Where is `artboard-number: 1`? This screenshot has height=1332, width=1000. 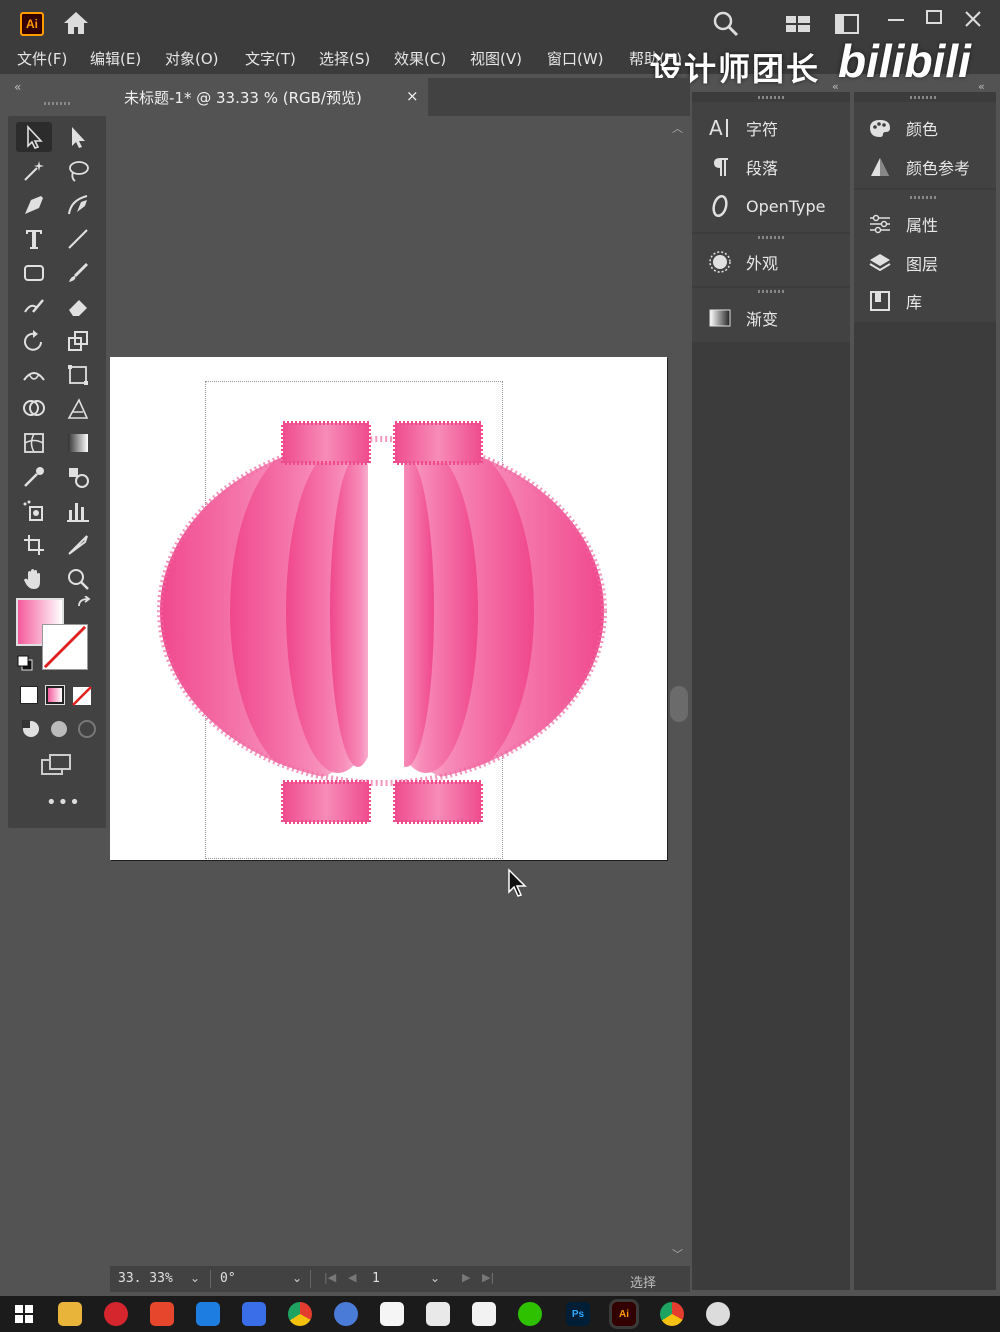 artboard-number: 1 is located at coordinates (376, 1278).